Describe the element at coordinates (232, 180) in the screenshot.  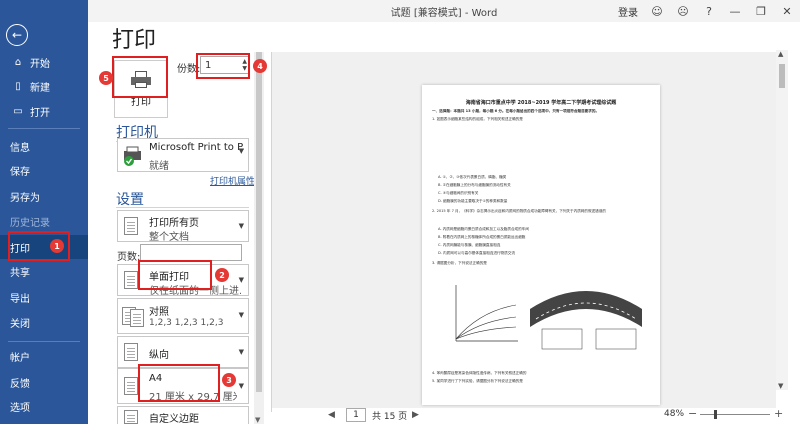
I see `printer-properties-link: 打印机属性` at that location.